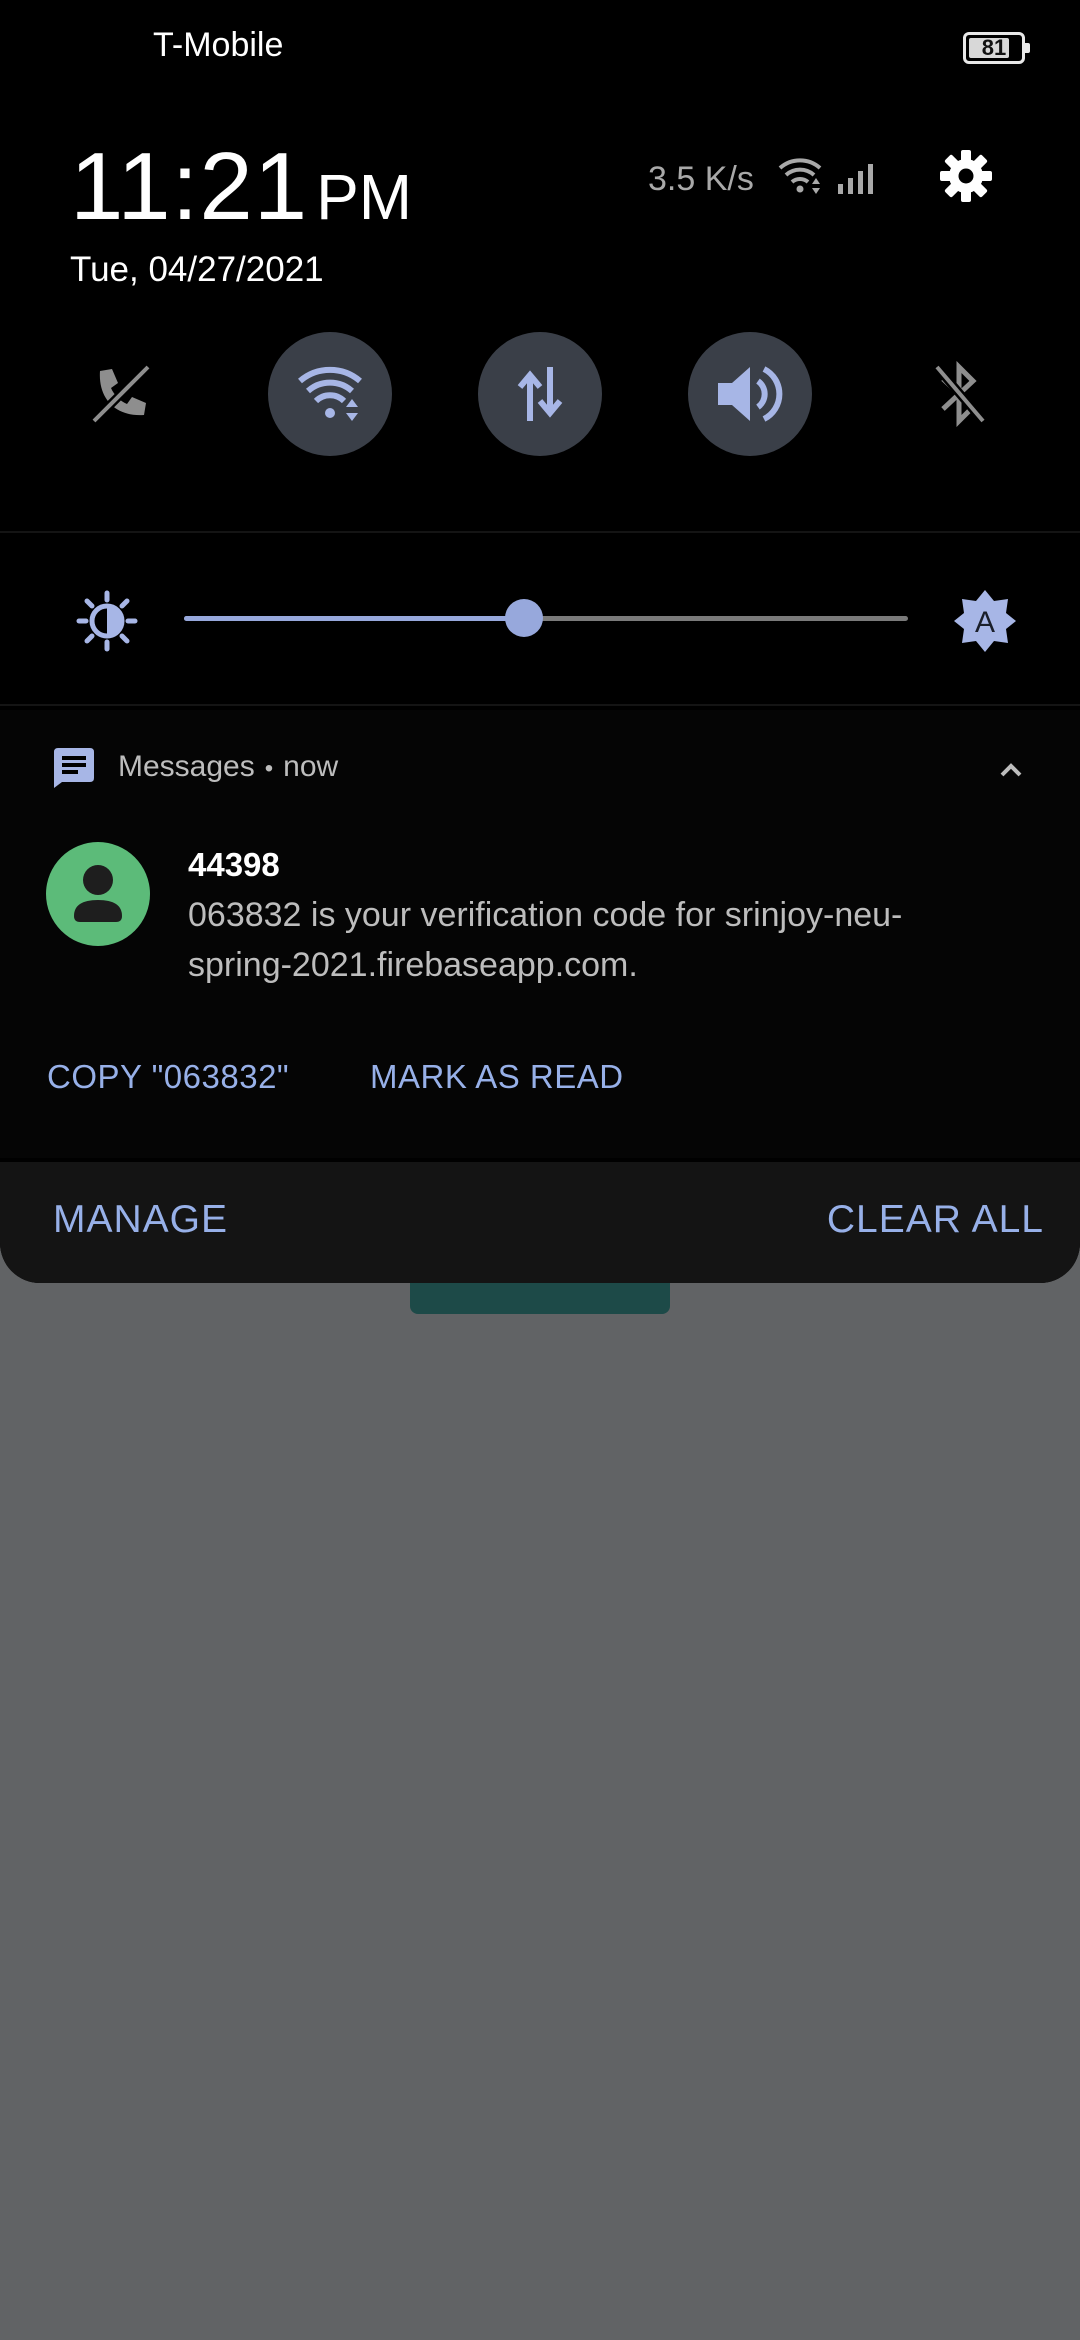  I want to click on tile-mobile-data, so click(540, 394).